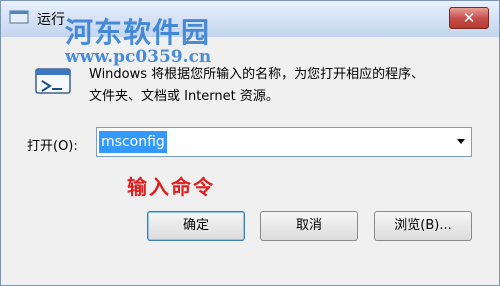 The image size is (500, 286). Describe the element at coordinates (257, 74) in the screenshot. I see `description-line-1: Windows 将根据您所输入的名称，为您打开相应的程序、` at that location.